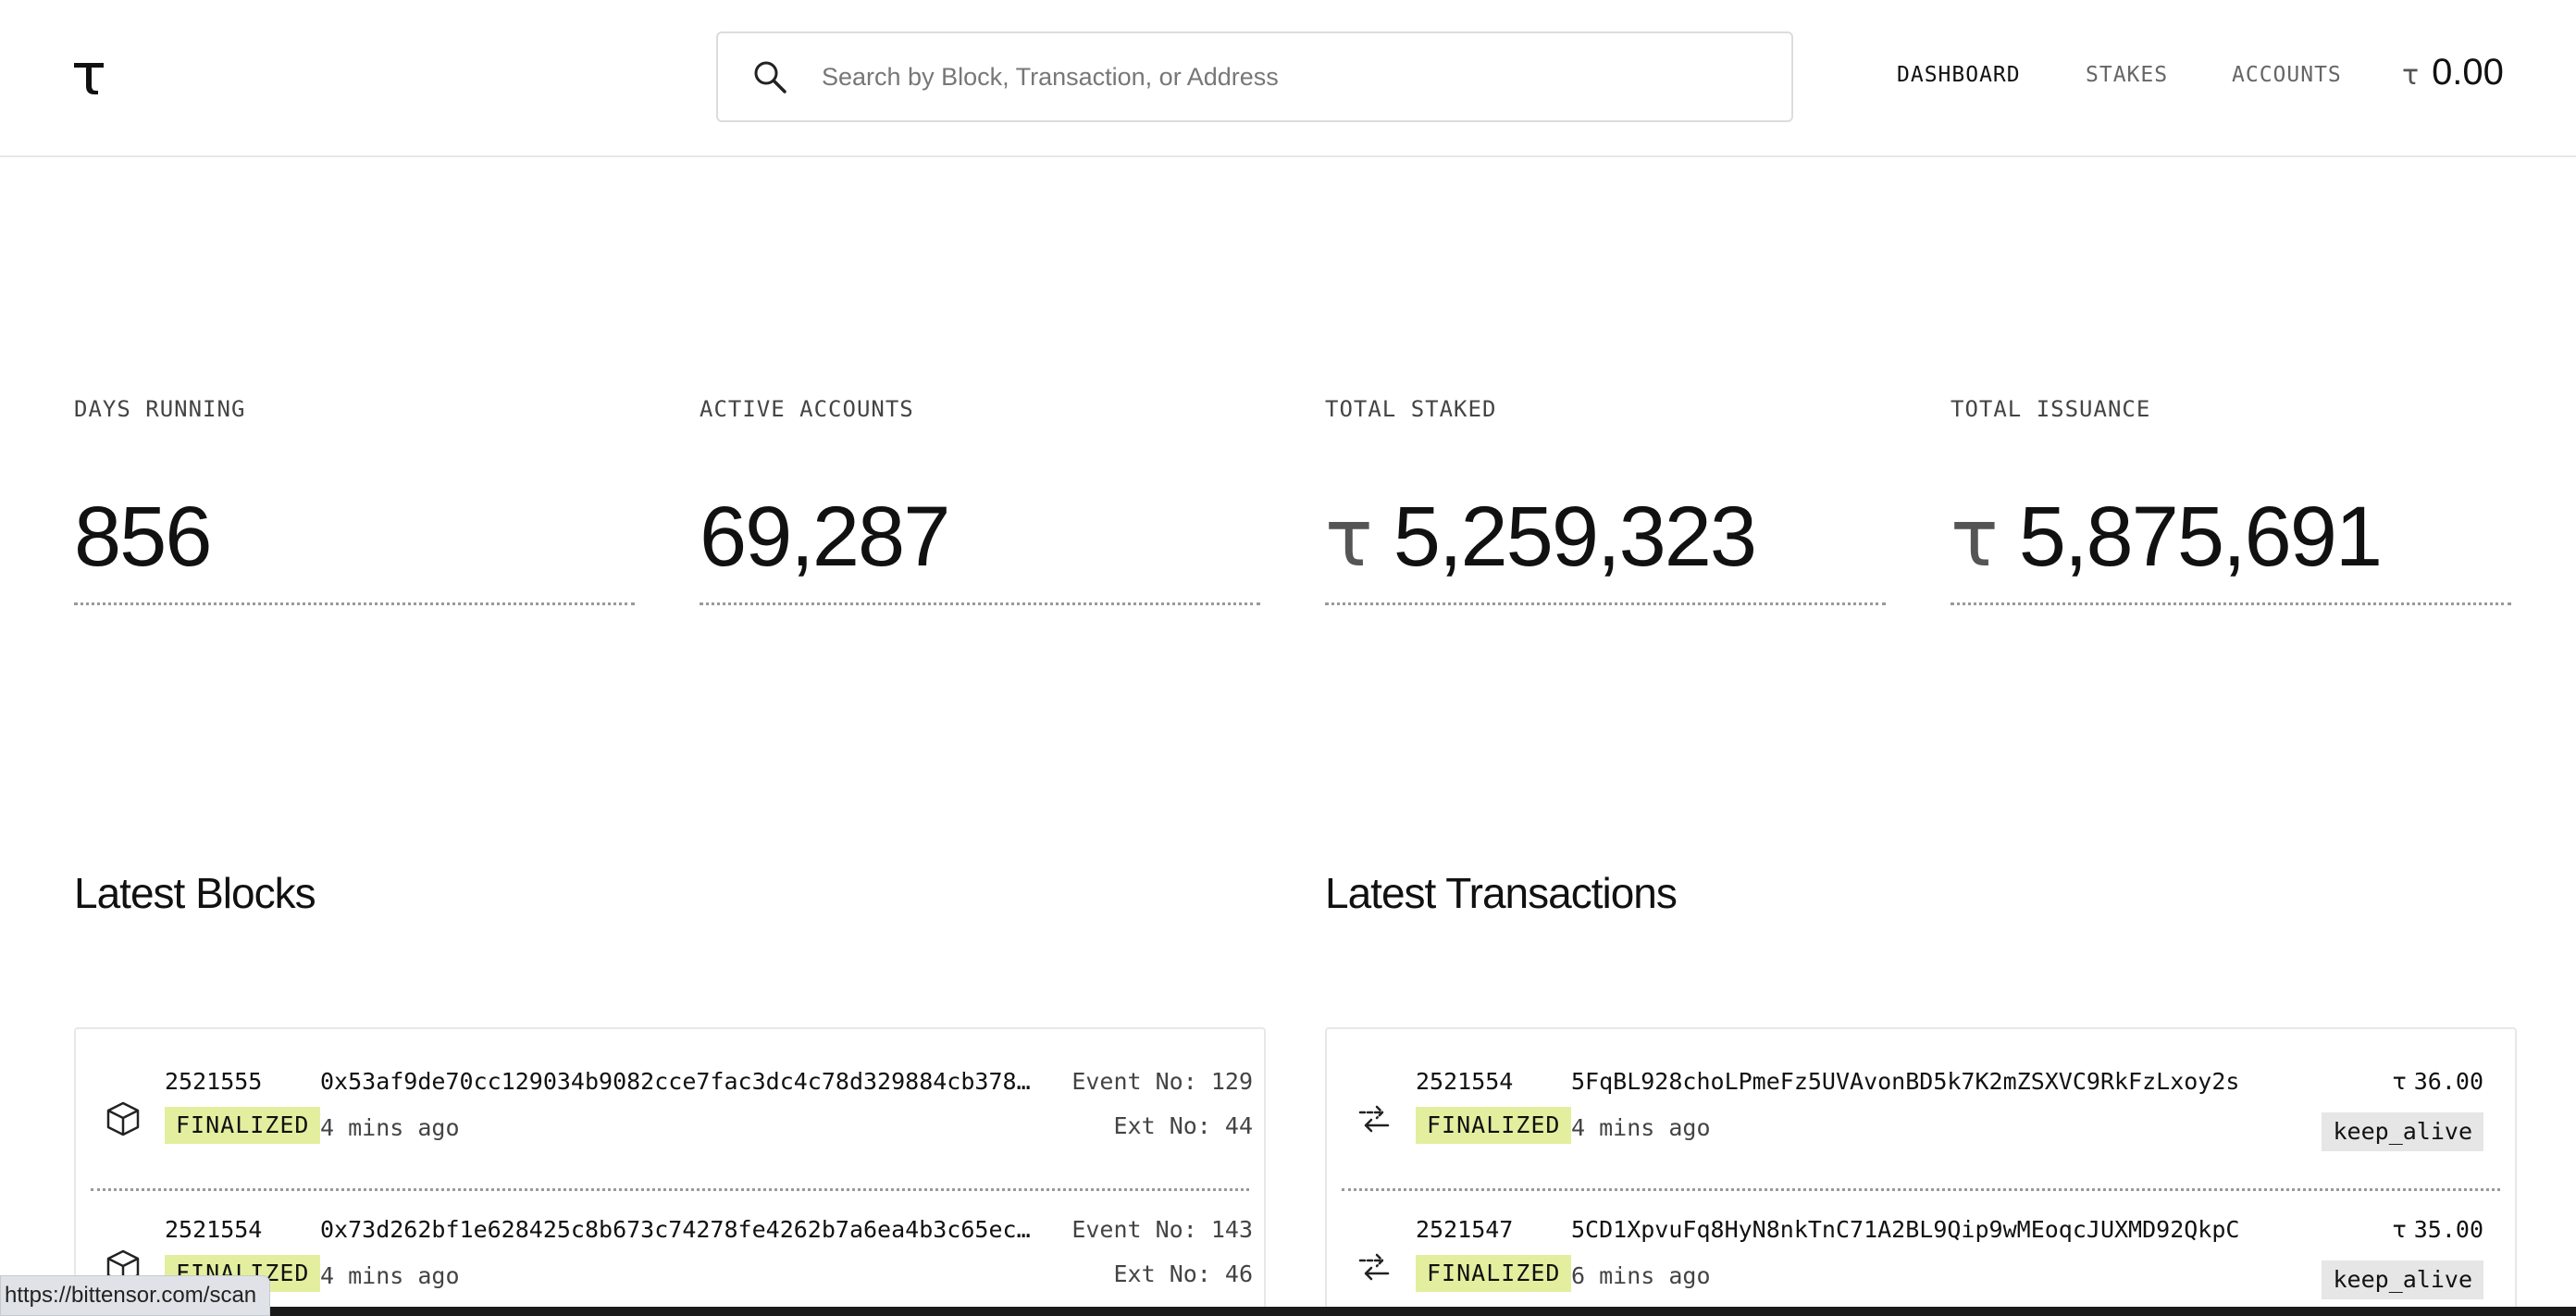  What do you see at coordinates (195, 893) in the screenshot?
I see `latest-blocks-title: Latest Blocks` at bounding box center [195, 893].